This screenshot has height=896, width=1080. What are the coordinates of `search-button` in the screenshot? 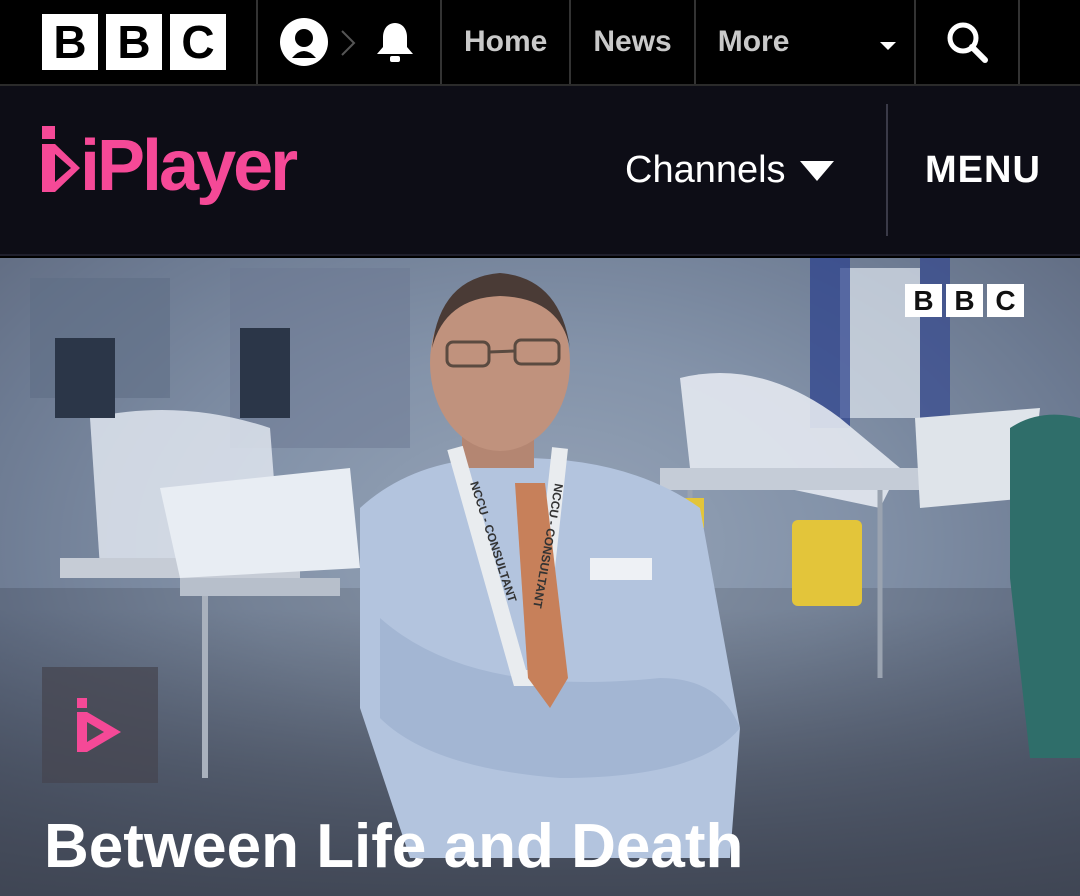 It's located at (968, 42).